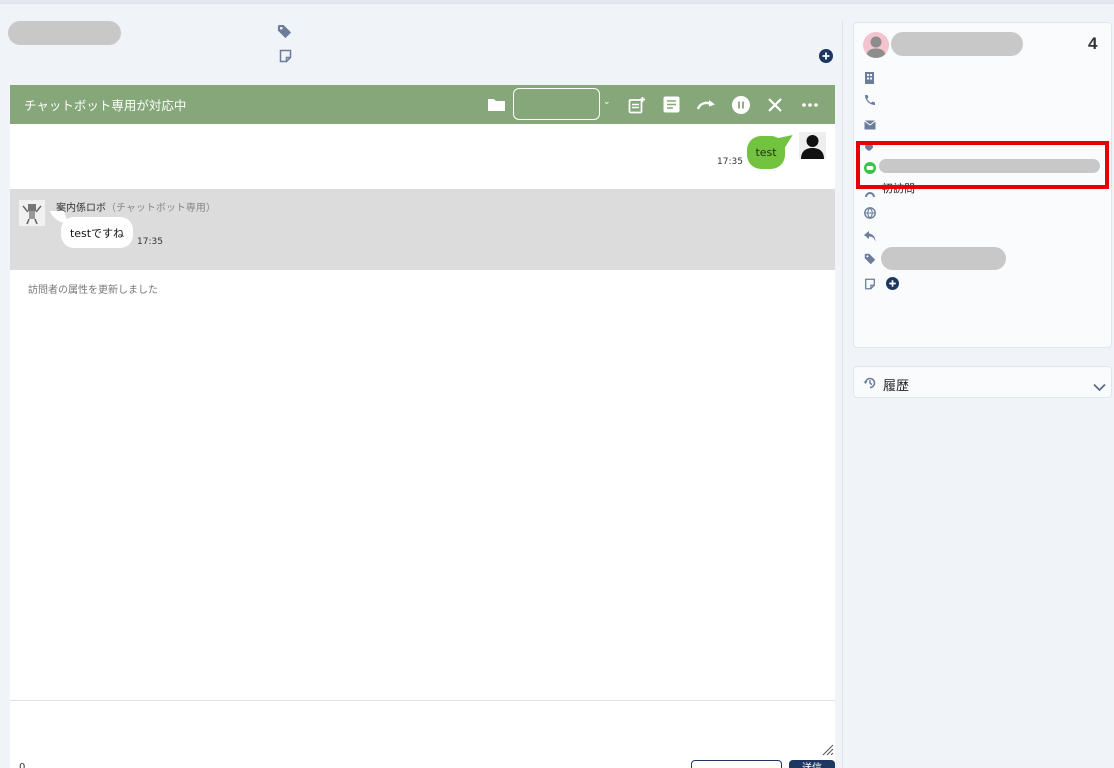 This screenshot has height=768, width=1114. I want to click on chat-status-title: チャットボット専用が対応中, so click(105, 105).